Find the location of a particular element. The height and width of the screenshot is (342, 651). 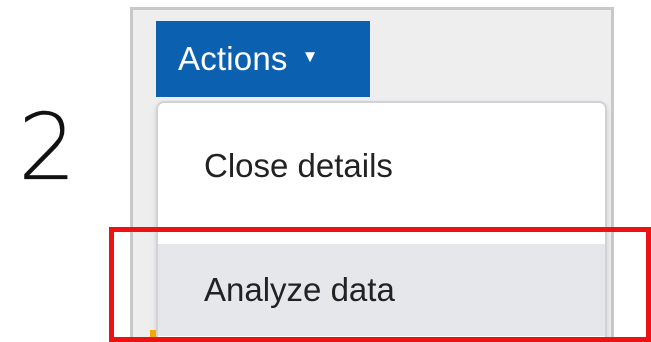

actions-menu-button: Actions ▼ is located at coordinates (263, 59).